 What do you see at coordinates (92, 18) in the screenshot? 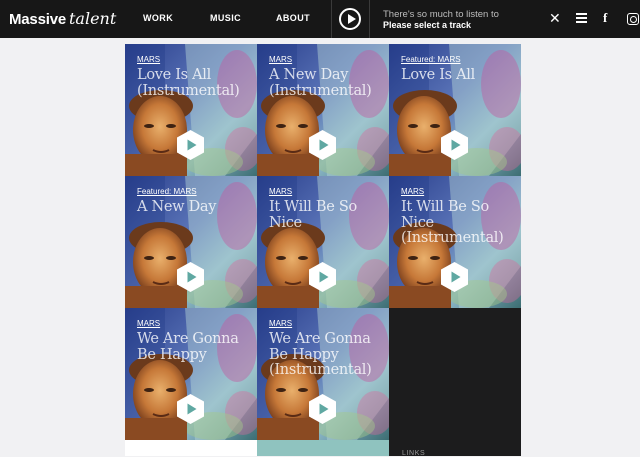
I see `logo-wordmark-script: talent` at bounding box center [92, 18].